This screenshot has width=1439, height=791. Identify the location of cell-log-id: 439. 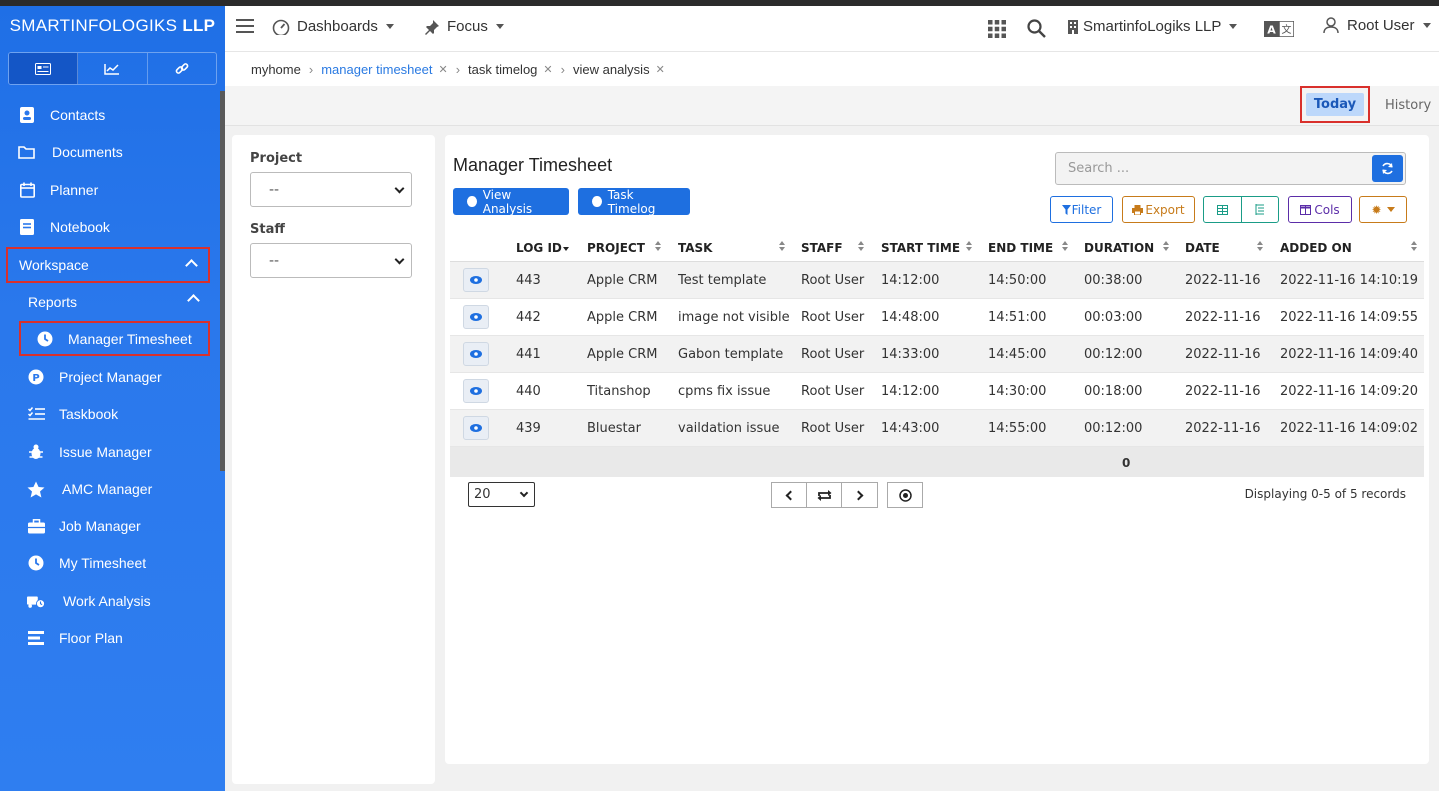
(528, 428).